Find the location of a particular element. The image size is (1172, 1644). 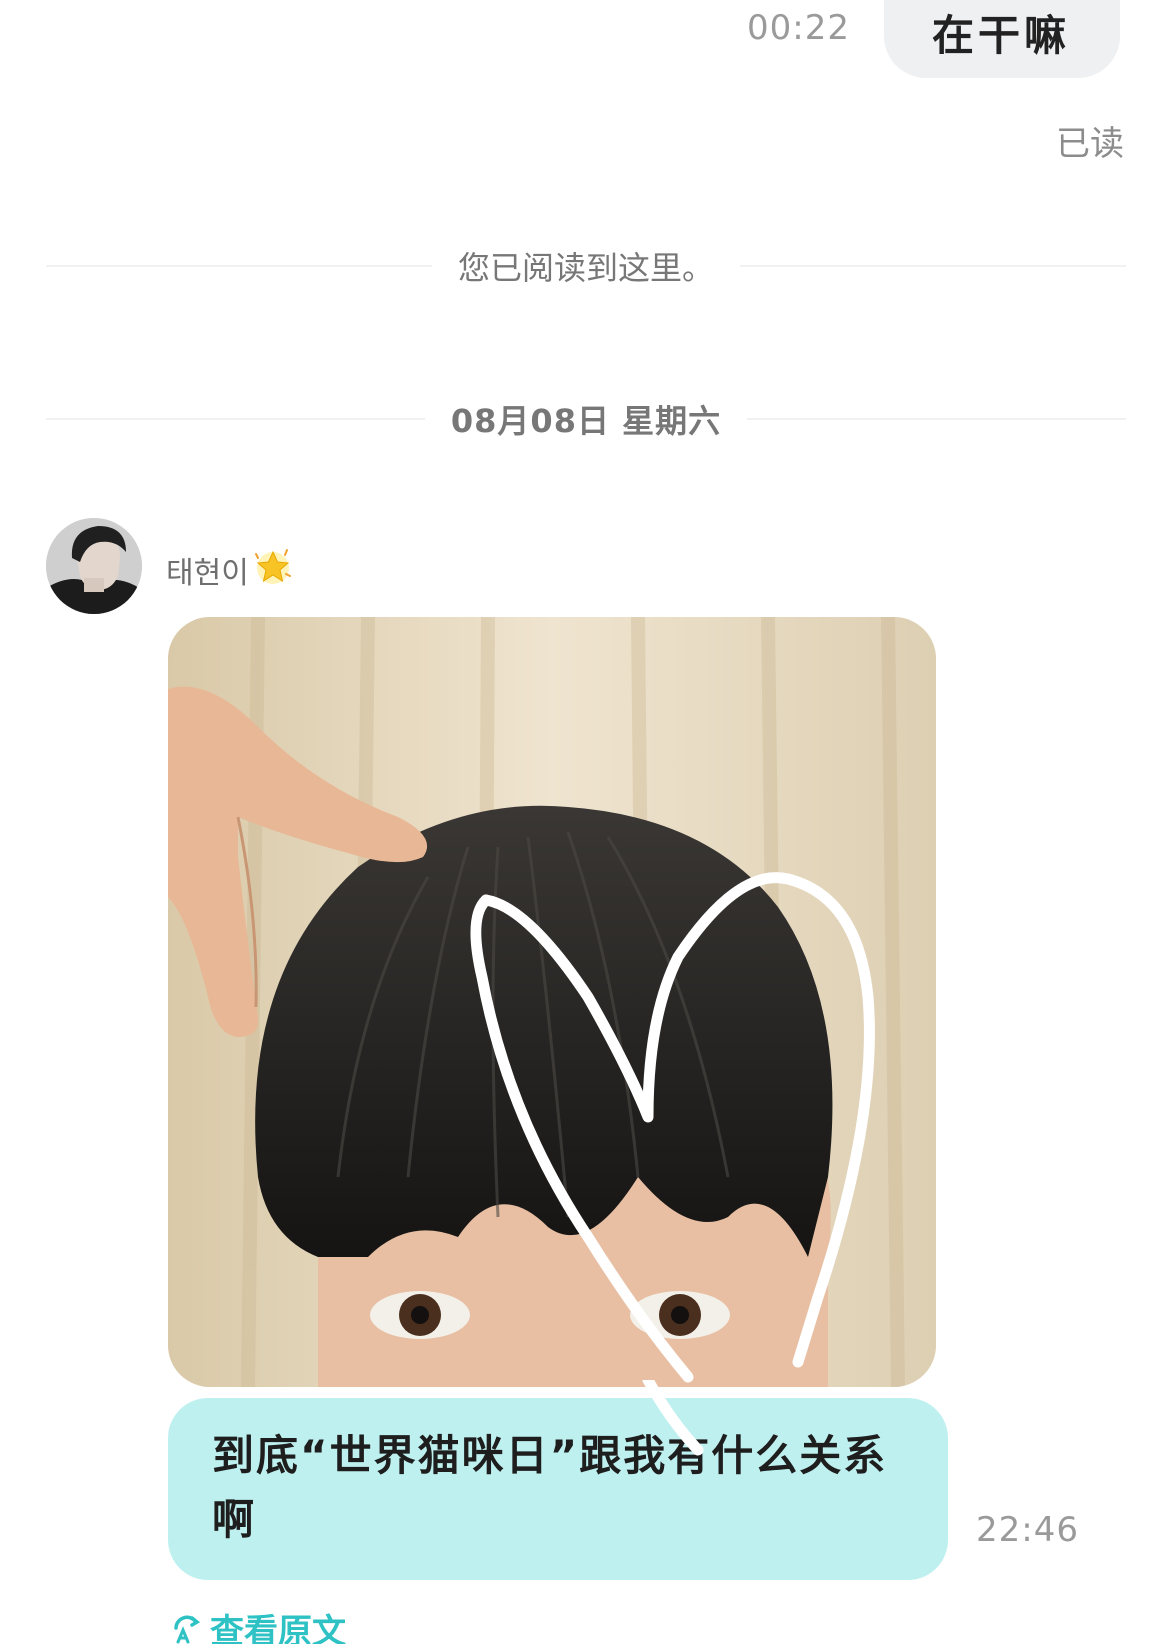

incoming-message-bubble: 到底“世界猫咪日”跟我有什么关系啊 is located at coordinates (558, 1489).